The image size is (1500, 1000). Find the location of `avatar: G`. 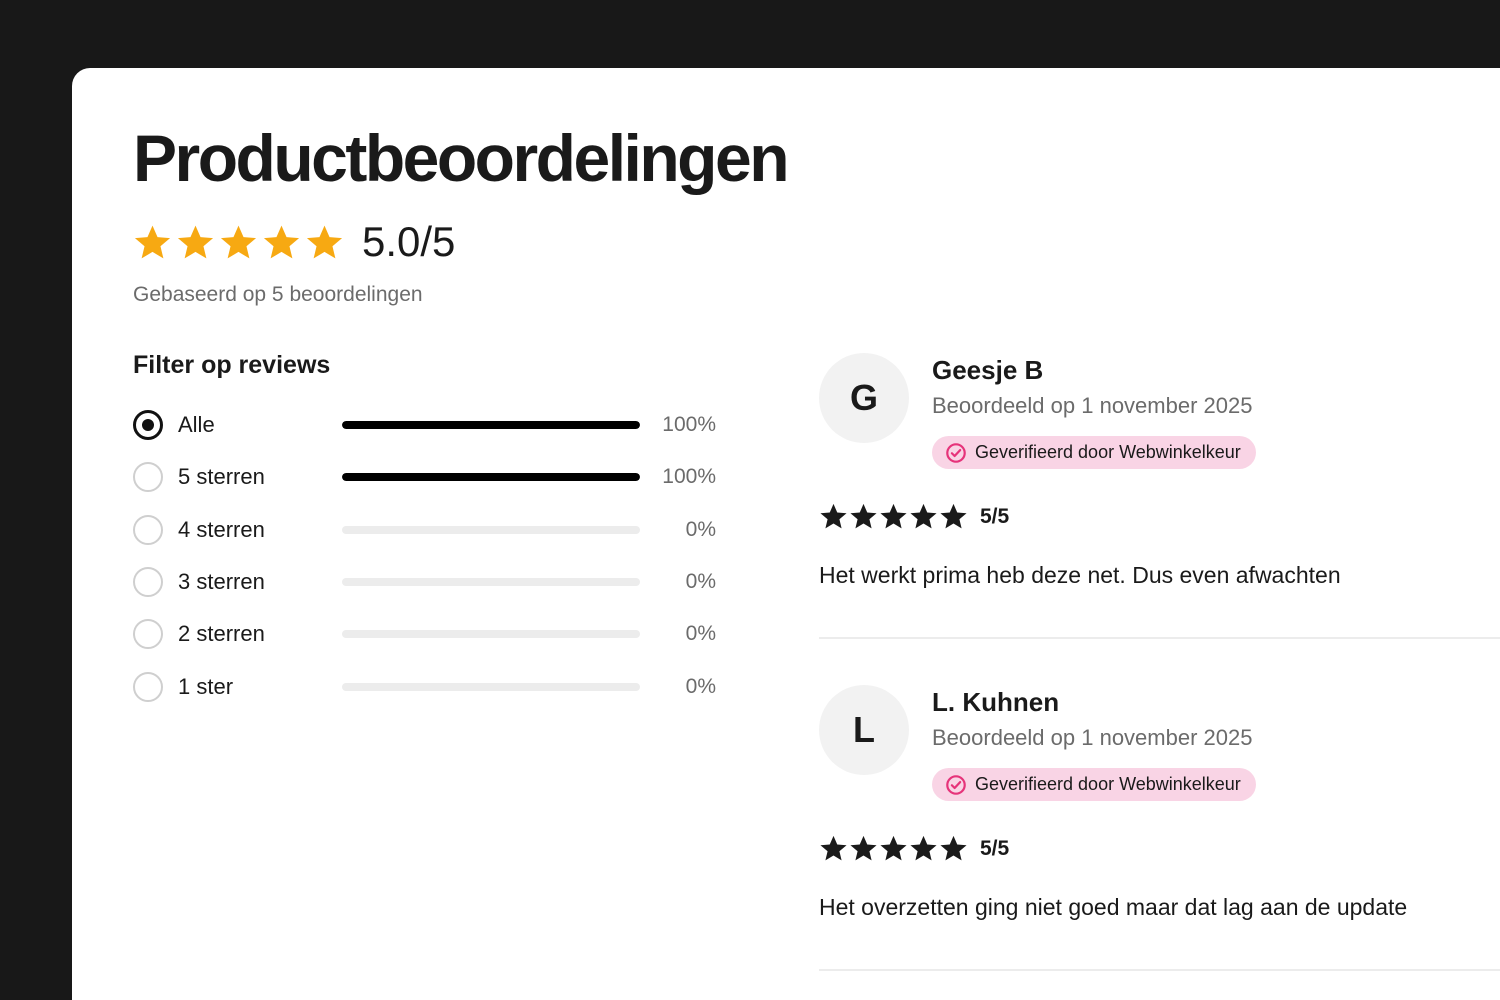

avatar: G is located at coordinates (864, 398).